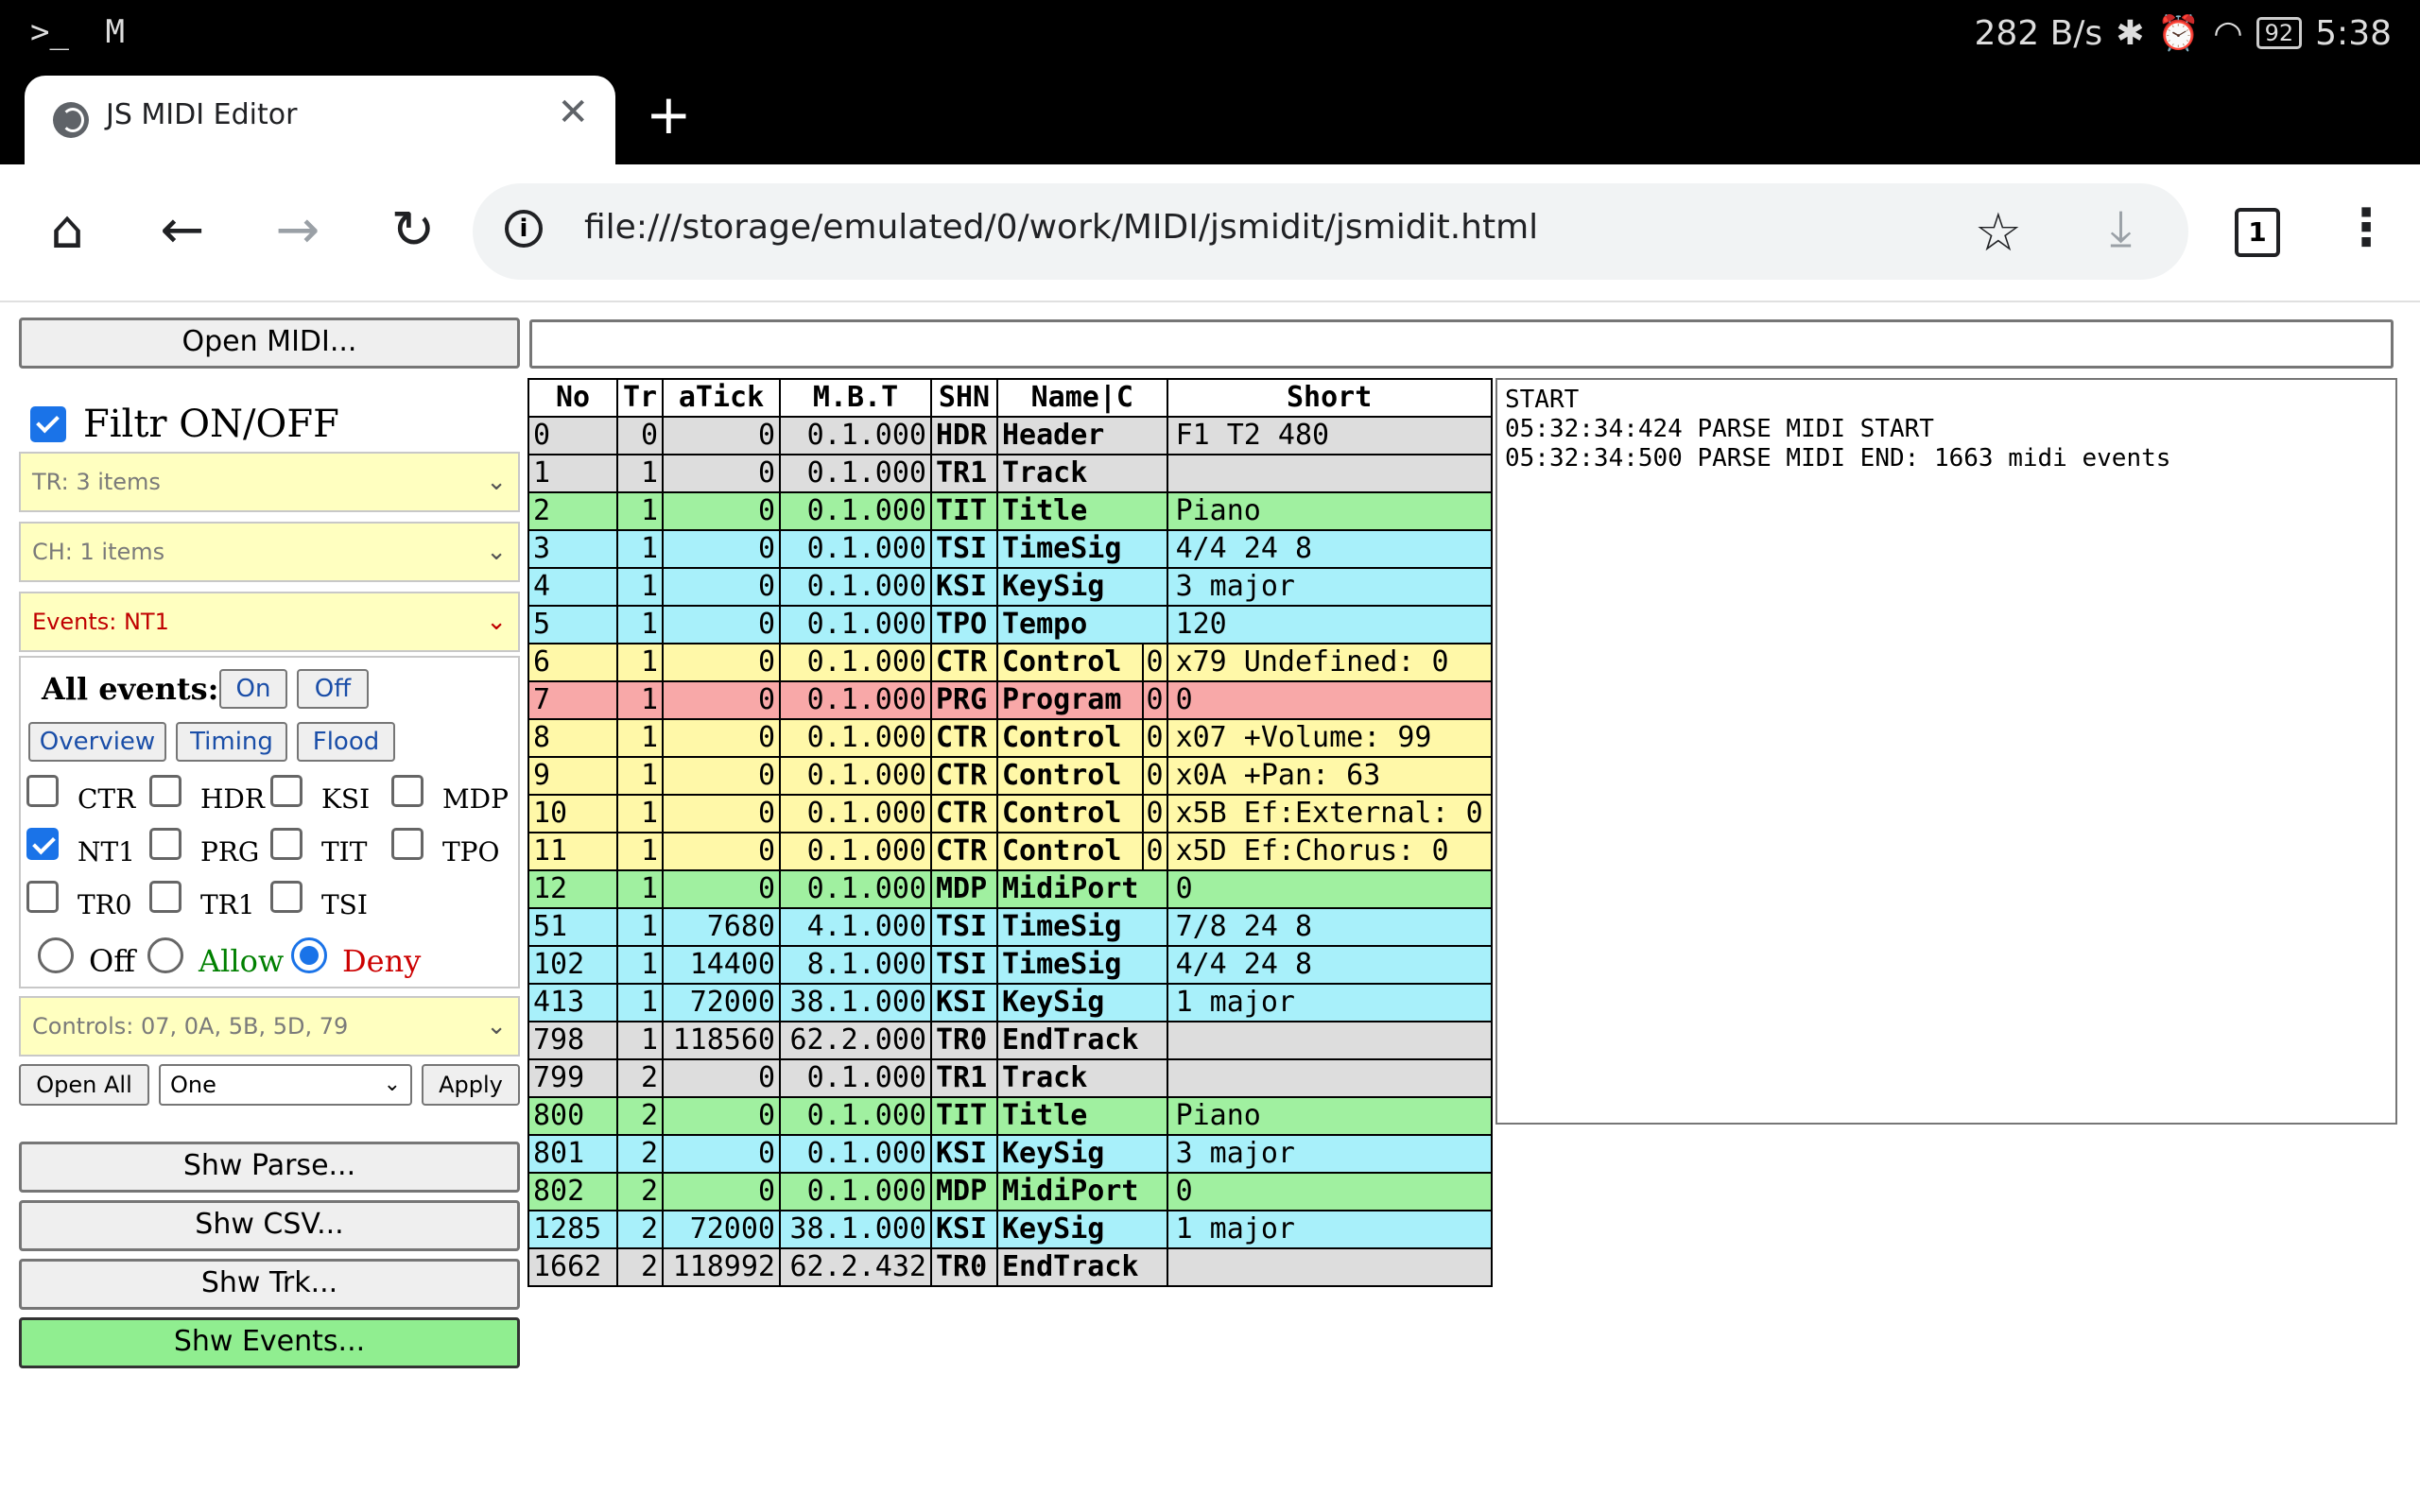 This screenshot has height=1512, width=2420. I want to click on table-row: 5 1 0 0.1.000 TPO Tempo 120, so click(1010, 624).